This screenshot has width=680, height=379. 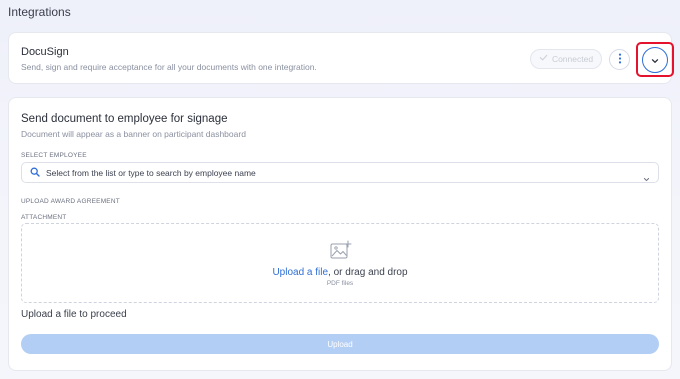 I want to click on more-options-button, so click(x=619, y=59).